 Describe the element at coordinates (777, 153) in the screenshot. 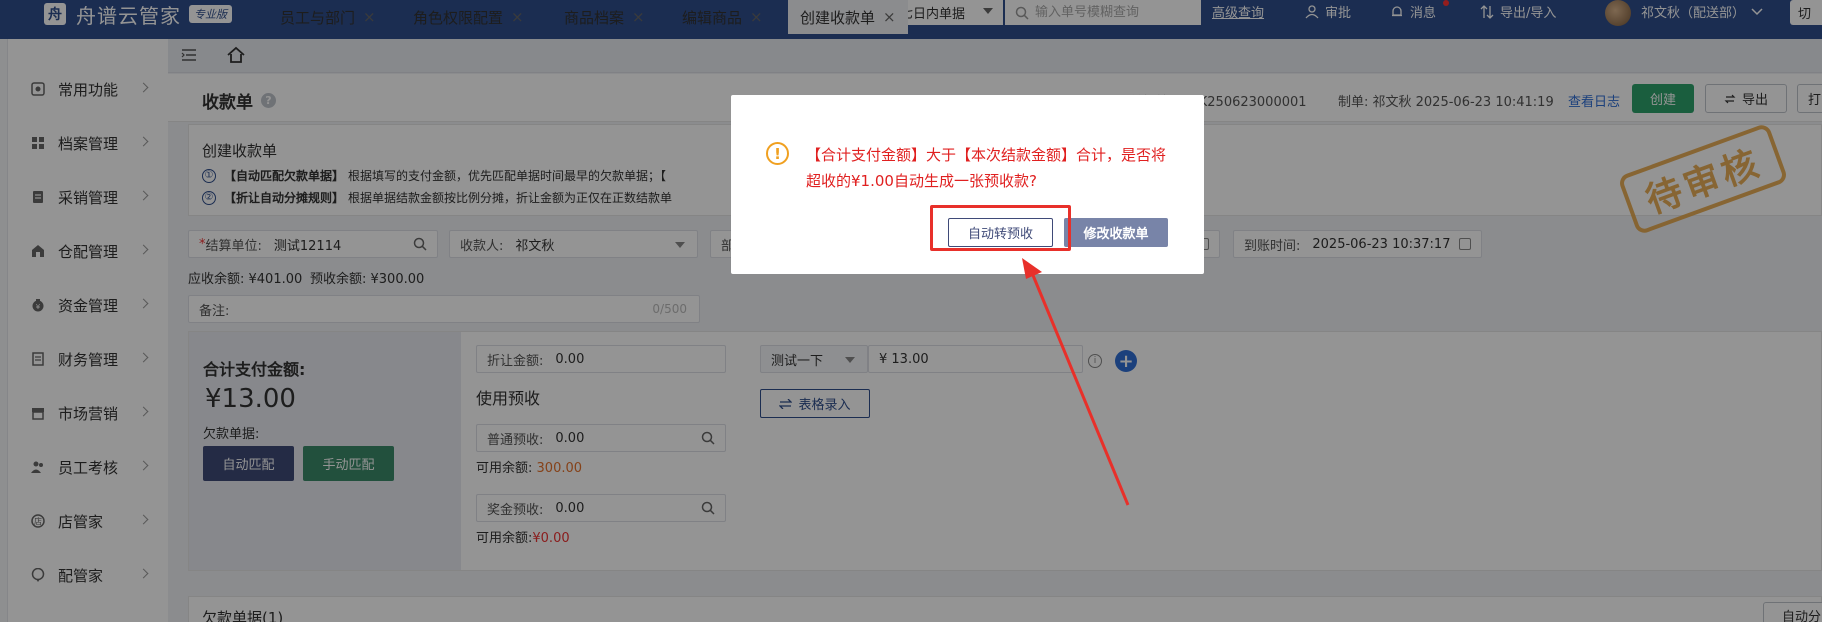

I see `warning-icon: !` at that location.